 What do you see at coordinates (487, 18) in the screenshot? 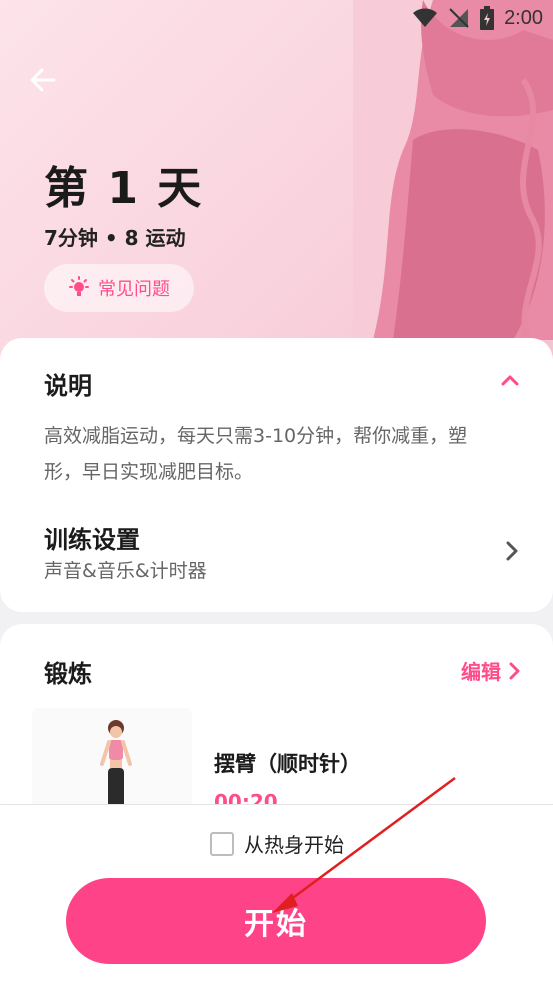
I see `battery-icon` at bounding box center [487, 18].